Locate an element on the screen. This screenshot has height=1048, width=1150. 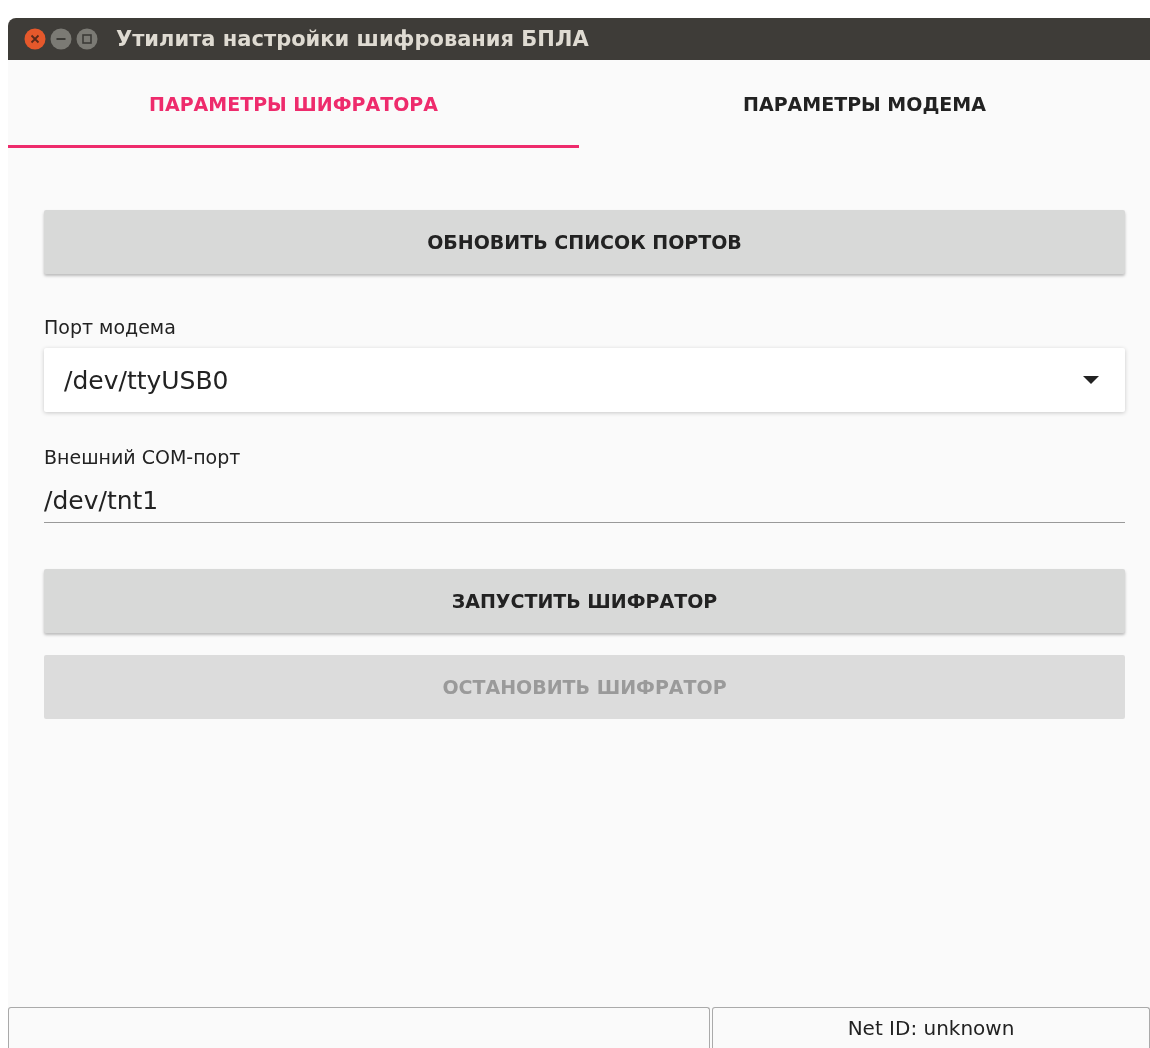
tab: ПАРАМЕТРЫ ШИФРАТОРА is located at coordinates (293, 104).